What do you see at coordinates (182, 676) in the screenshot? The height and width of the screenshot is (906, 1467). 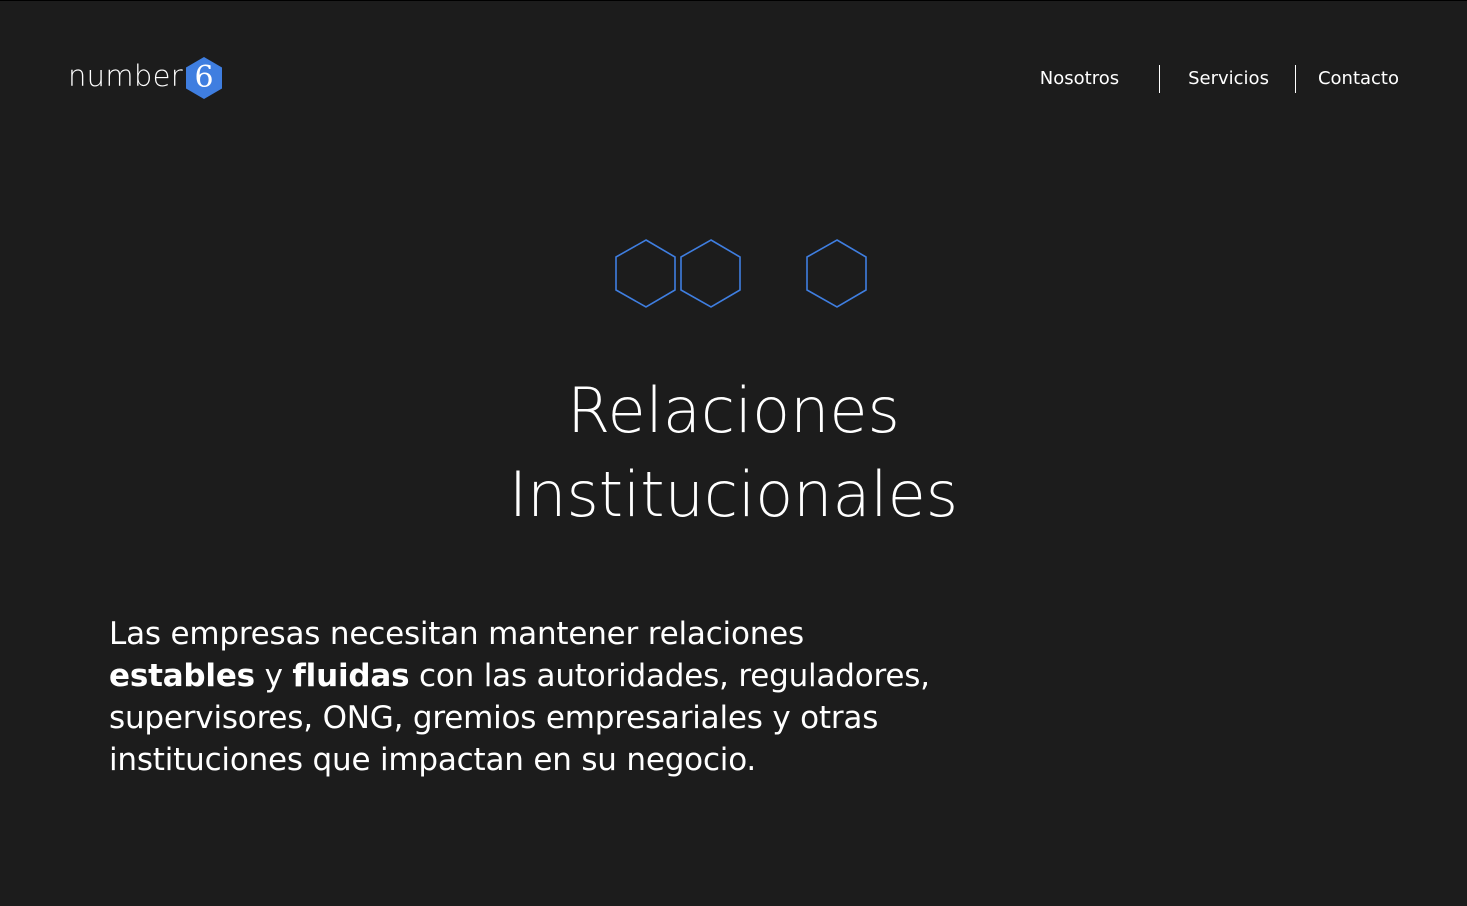 I see `paragraph-bold-estables: estables` at bounding box center [182, 676].